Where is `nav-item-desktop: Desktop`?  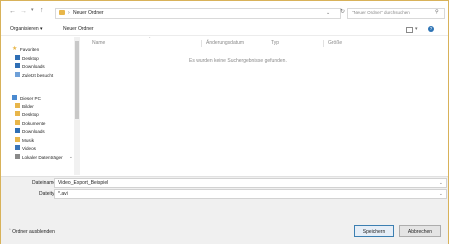 nav-item-desktop: Desktop is located at coordinates (38, 114).